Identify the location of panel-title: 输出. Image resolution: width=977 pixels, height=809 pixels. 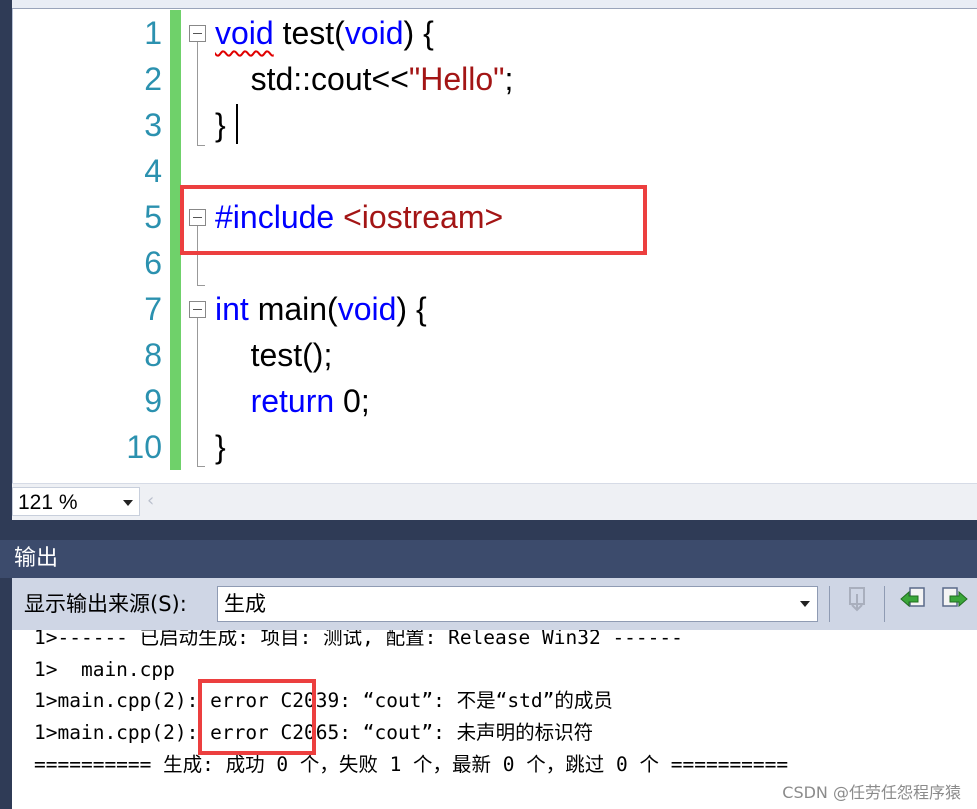
(36, 558).